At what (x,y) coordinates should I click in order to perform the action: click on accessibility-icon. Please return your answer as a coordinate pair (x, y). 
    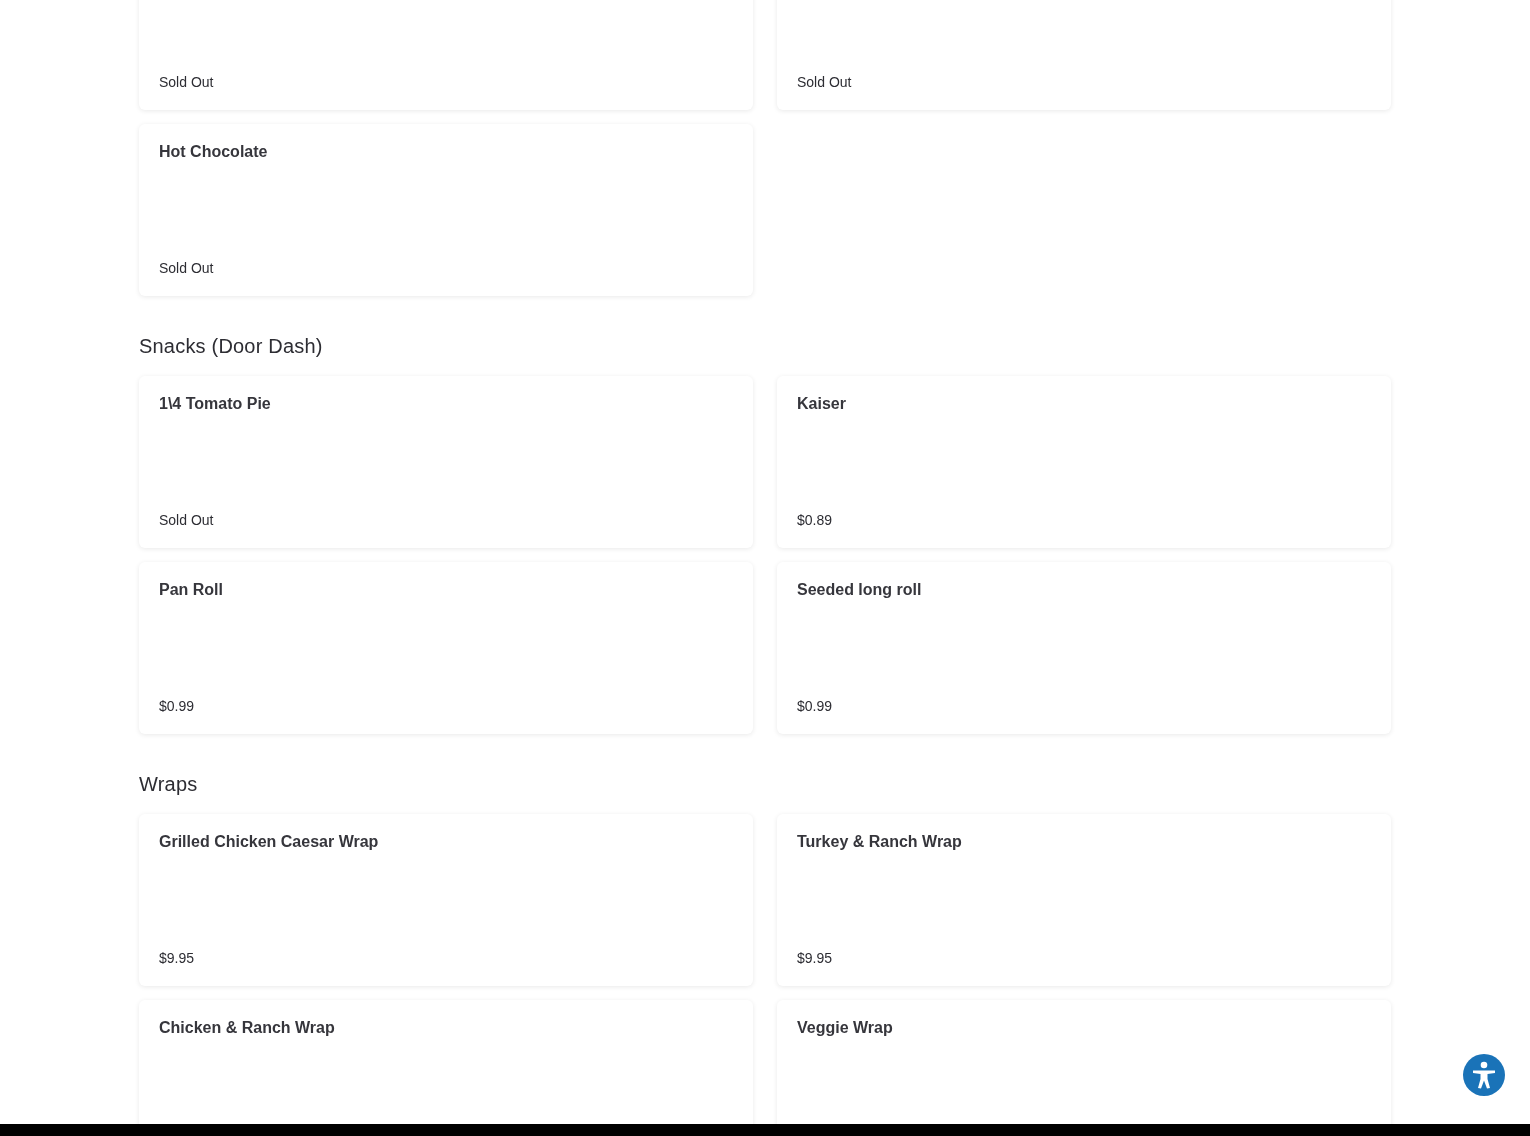
    Looking at the image, I should click on (1484, 1075).